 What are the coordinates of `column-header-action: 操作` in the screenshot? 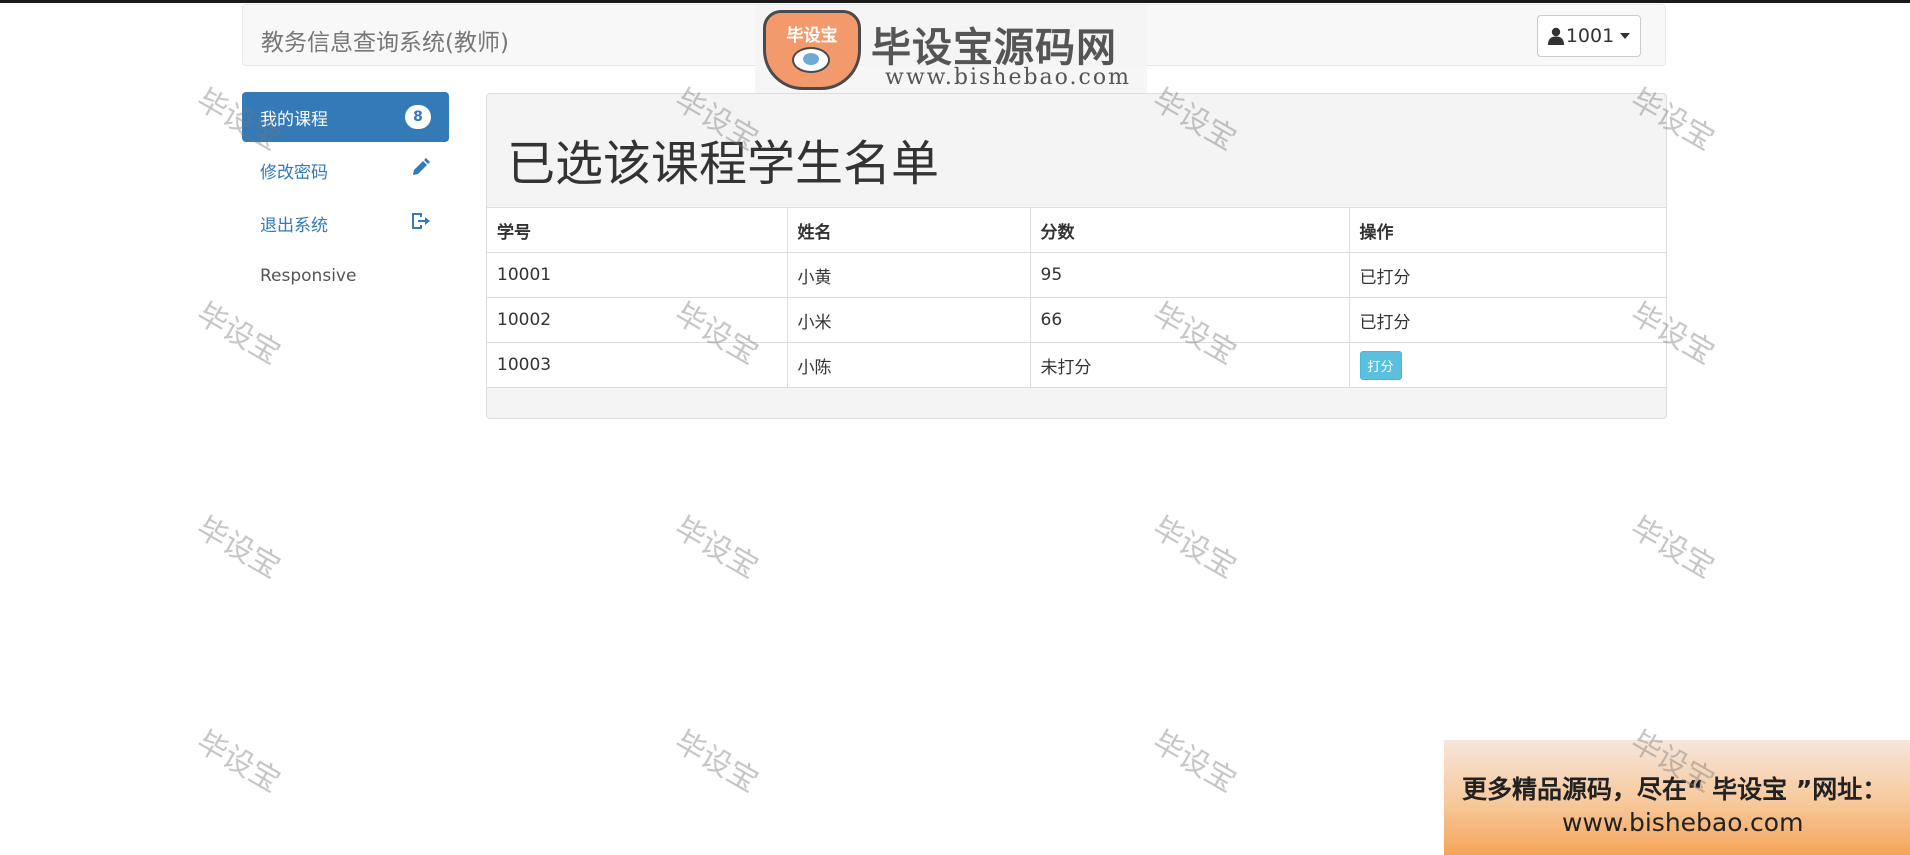 It's located at (1507, 230).